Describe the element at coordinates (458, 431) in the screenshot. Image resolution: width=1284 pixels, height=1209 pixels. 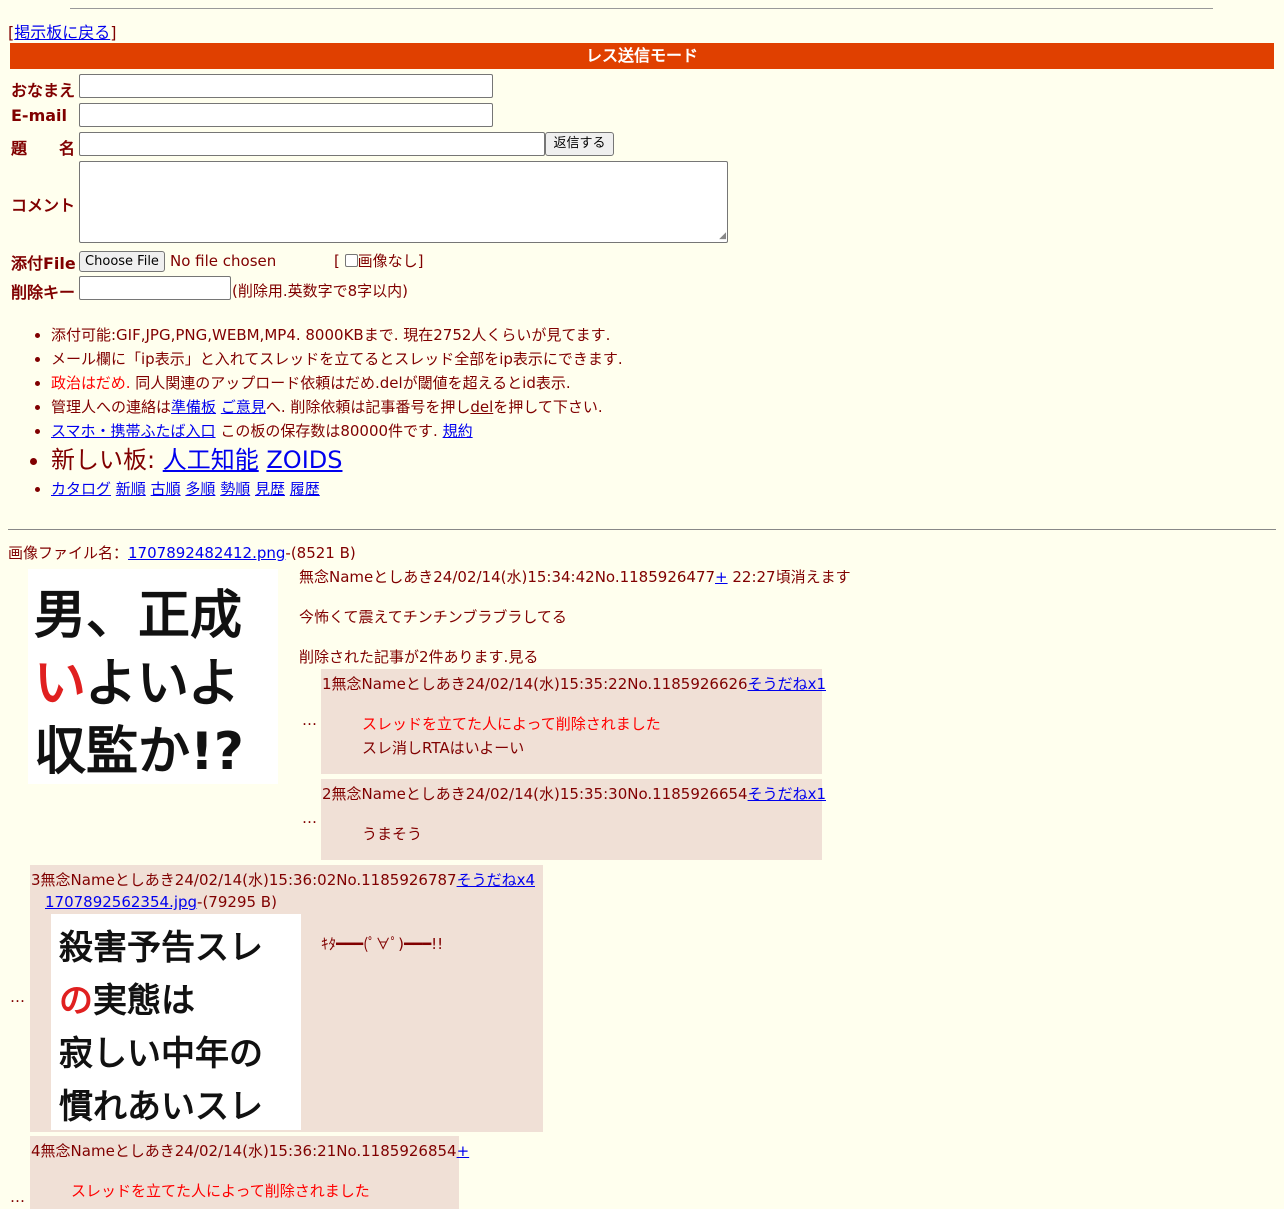
I see `terms-link: 規約` at that location.